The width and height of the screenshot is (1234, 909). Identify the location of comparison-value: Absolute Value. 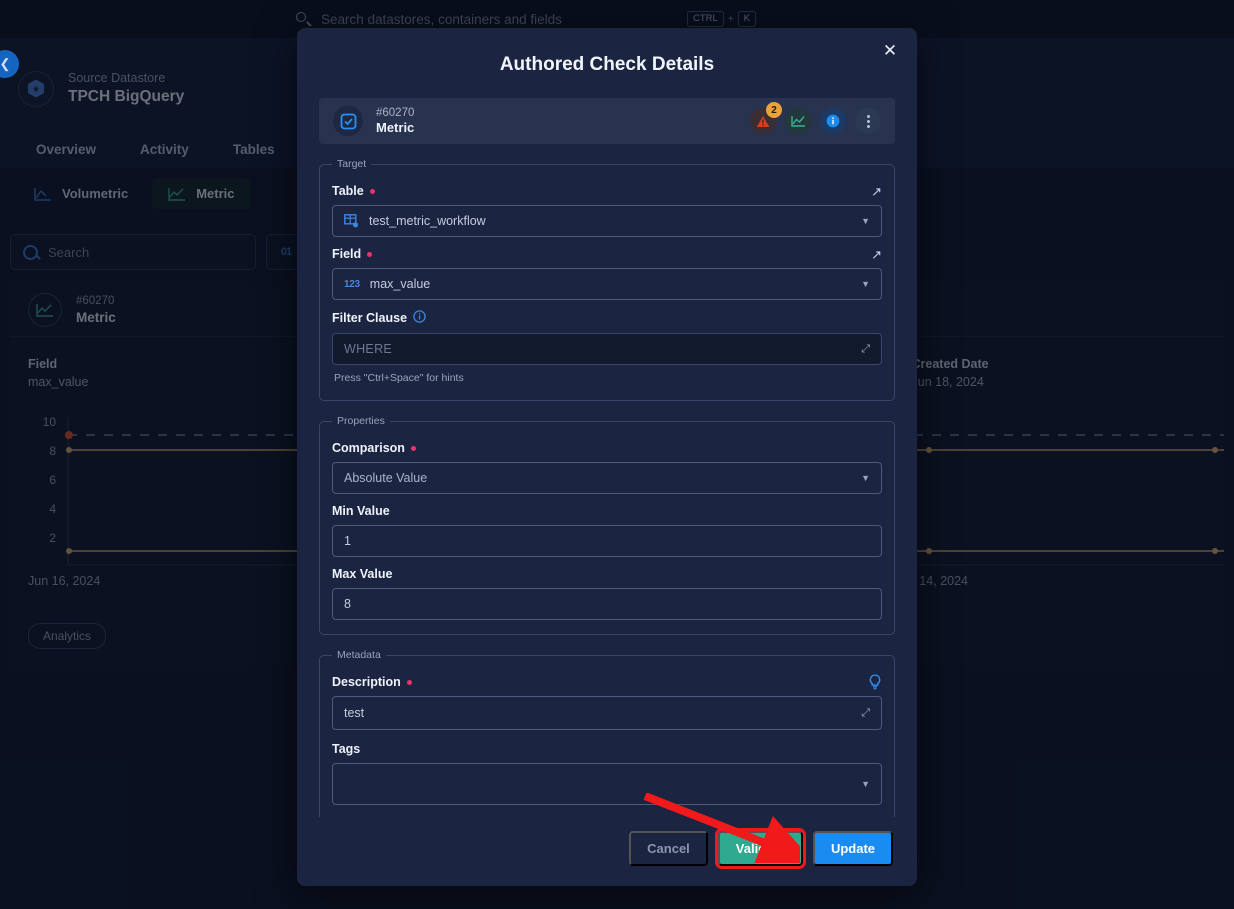
(386, 478).